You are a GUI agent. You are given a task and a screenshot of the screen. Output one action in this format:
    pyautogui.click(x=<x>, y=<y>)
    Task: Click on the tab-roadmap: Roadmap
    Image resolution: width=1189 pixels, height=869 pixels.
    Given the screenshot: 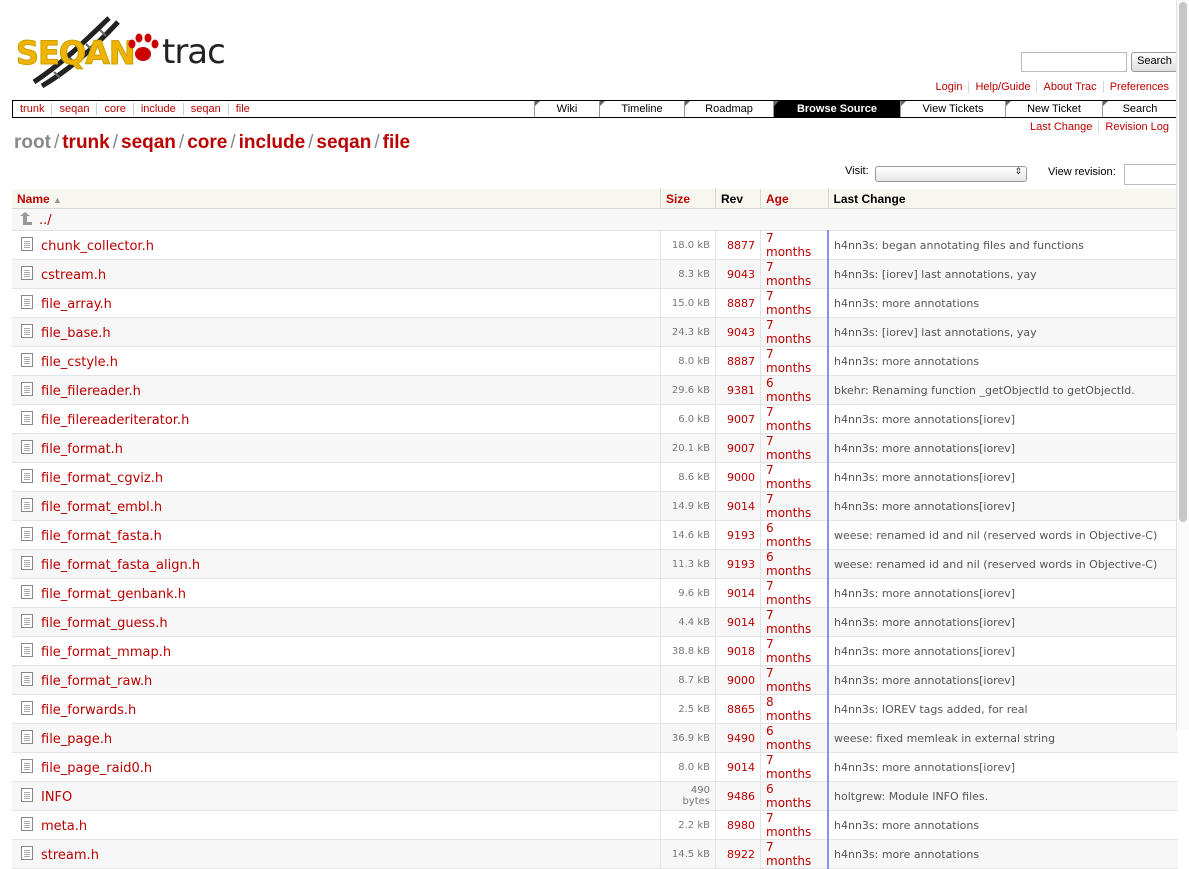 What is the action you would take?
    pyautogui.click(x=728, y=109)
    